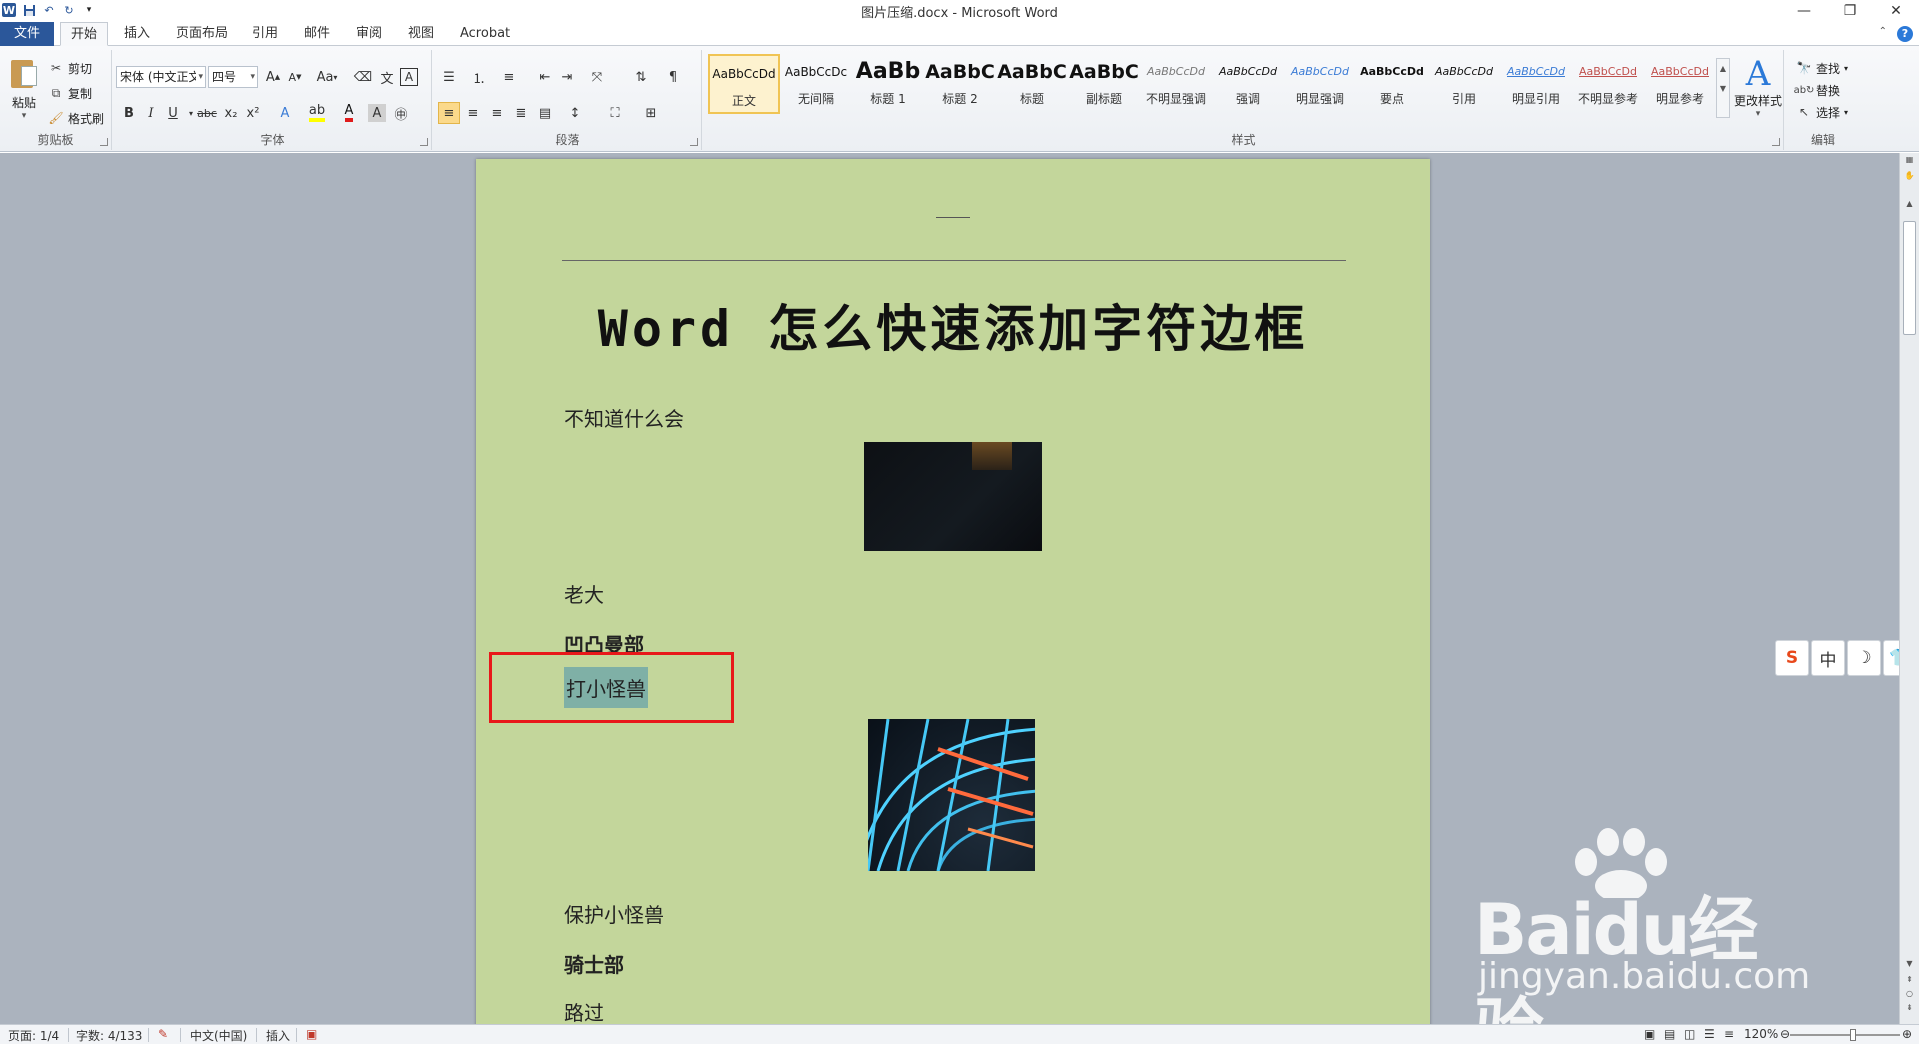 This screenshot has height=1044, width=1919. What do you see at coordinates (369, 34) in the screenshot?
I see `tab-review: 审阅` at bounding box center [369, 34].